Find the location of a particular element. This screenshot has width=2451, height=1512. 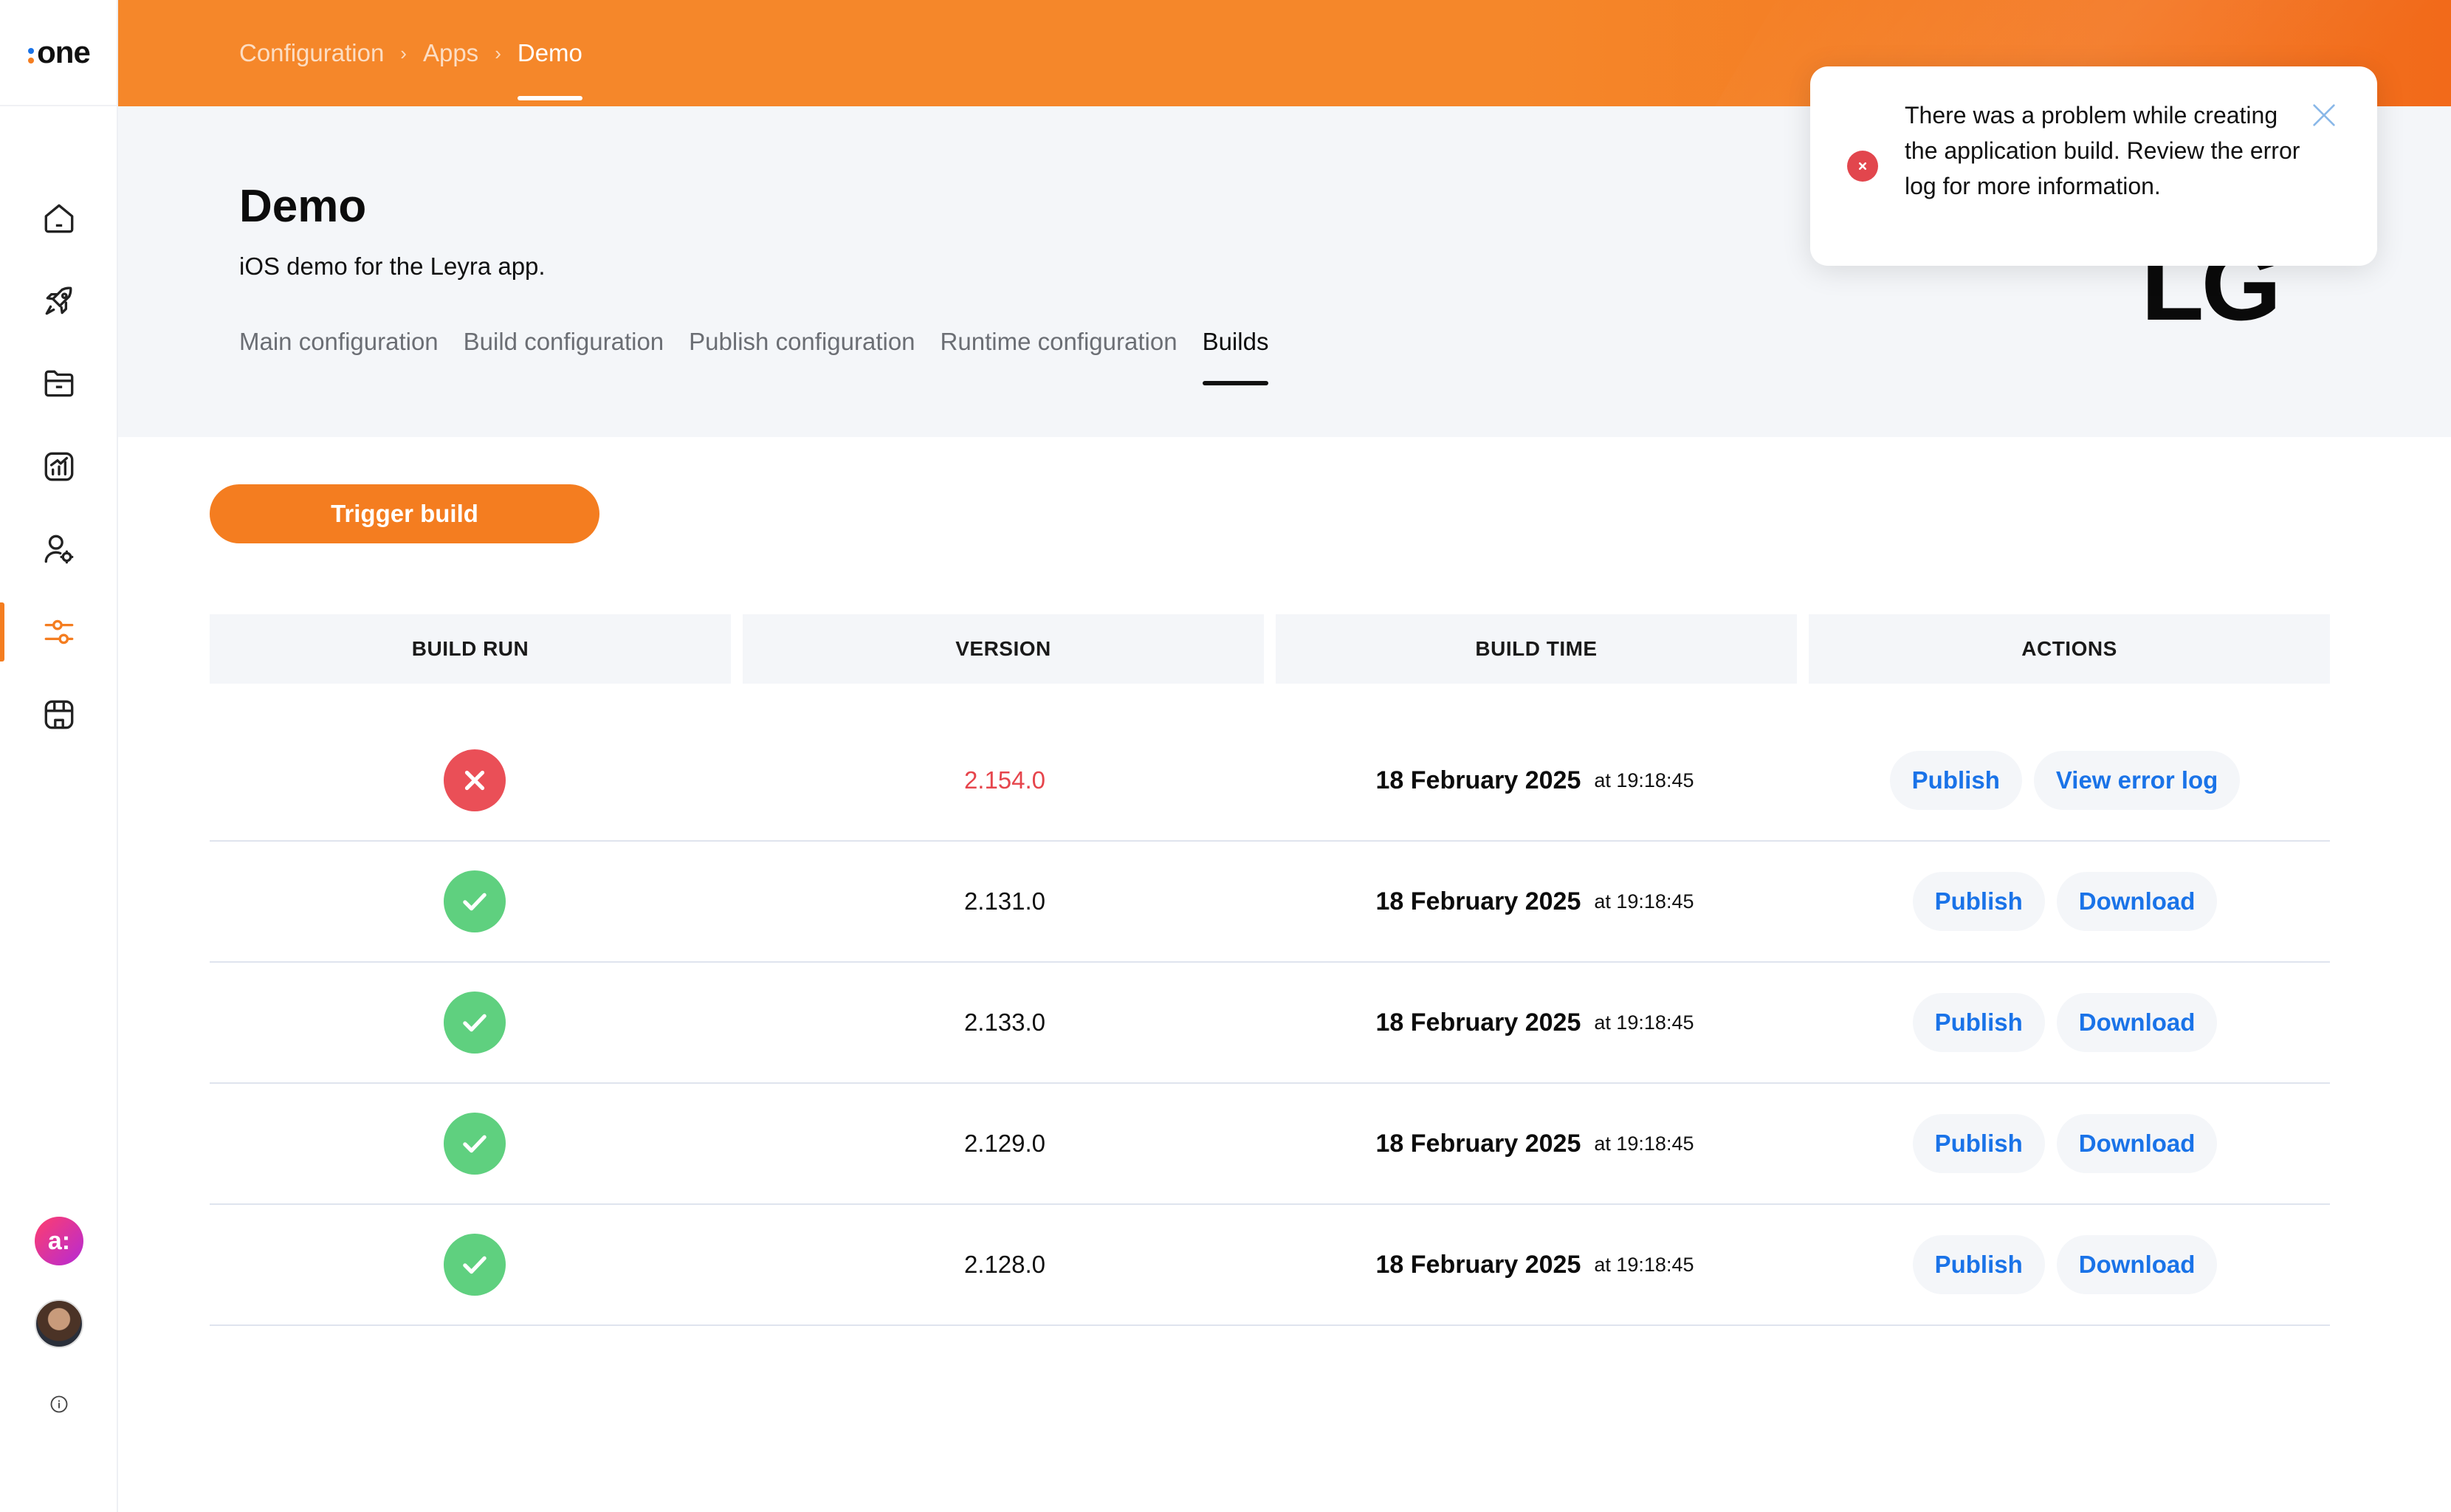

column-header-actions: ACTIONS is located at coordinates (2069, 649).